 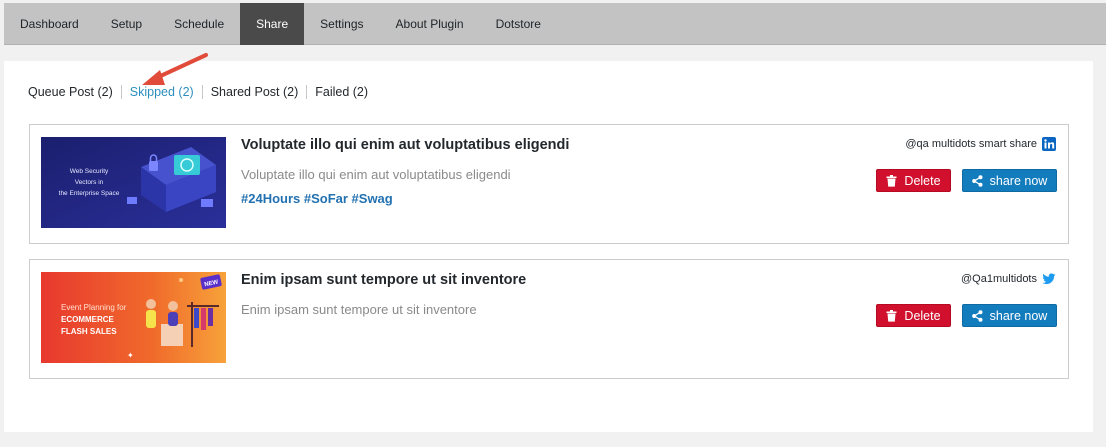 What do you see at coordinates (88, 319) in the screenshot?
I see `thumbnail-caption: ECOMMERCE` at bounding box center [88, 319].